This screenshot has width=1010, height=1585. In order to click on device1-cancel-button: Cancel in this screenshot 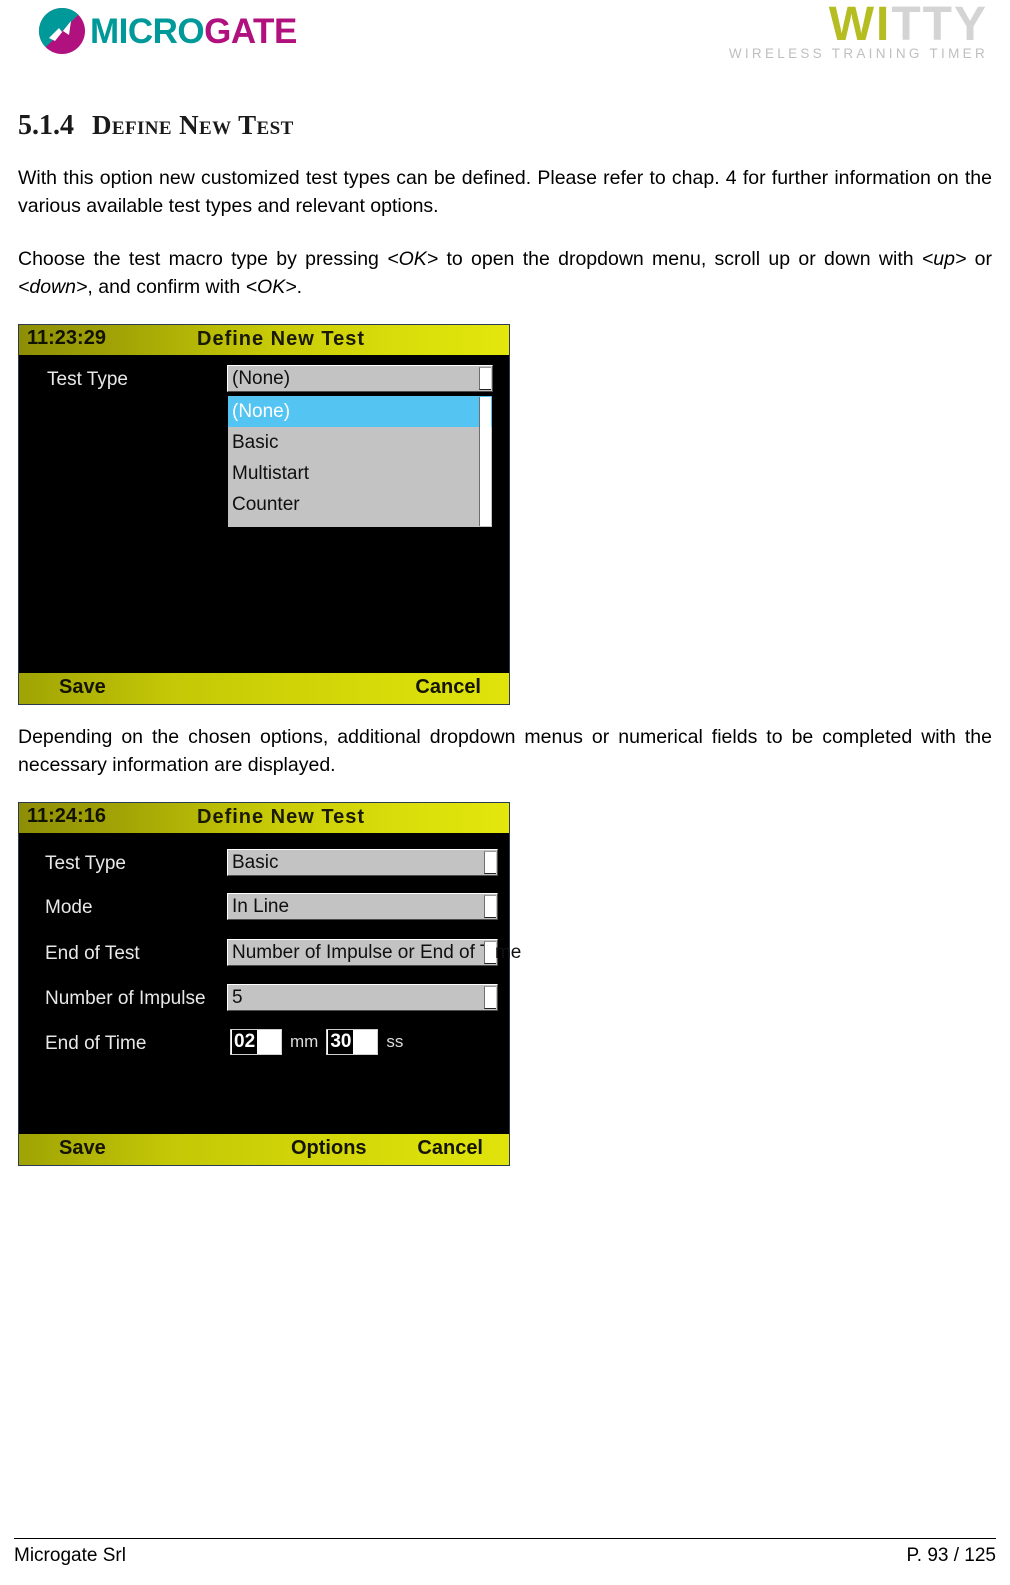, I will do `click(448, 687)`.